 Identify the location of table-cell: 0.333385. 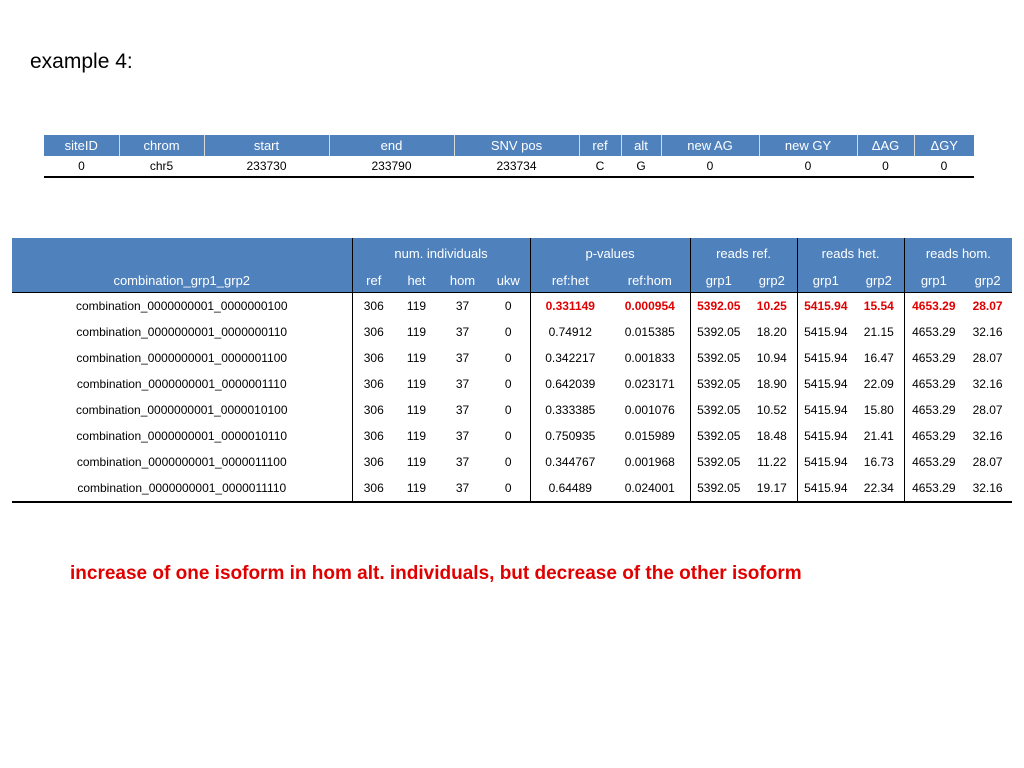
(570, 410).